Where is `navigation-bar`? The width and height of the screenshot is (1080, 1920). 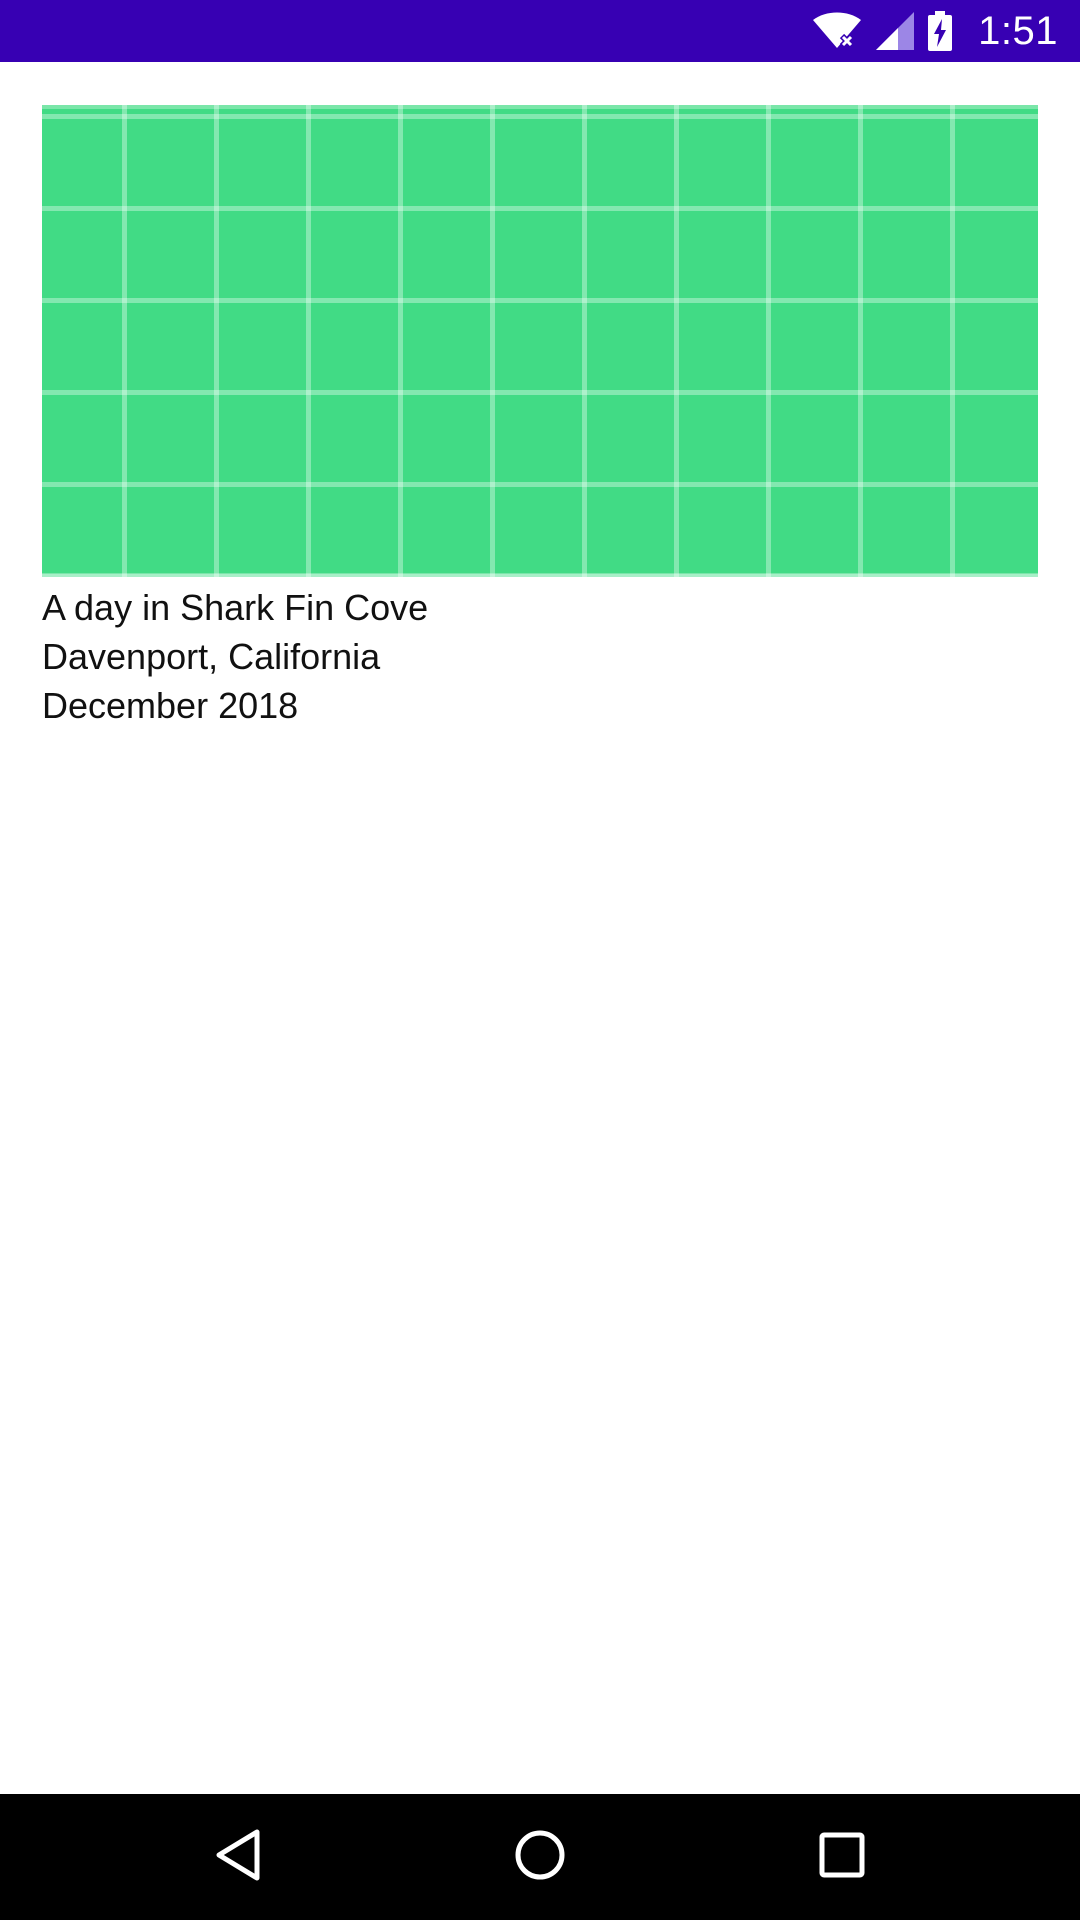 navigation-bar is located at coordinates (540, 1857).